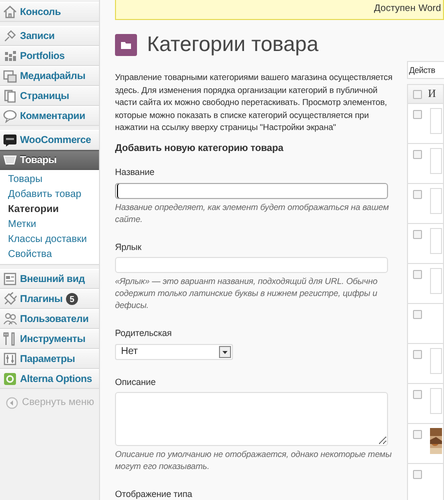 The width and height of the screenshot is (444, 500). Describe the element at coordinates (135, 173) in the screenshot. I see `field-label: Название` at that location.